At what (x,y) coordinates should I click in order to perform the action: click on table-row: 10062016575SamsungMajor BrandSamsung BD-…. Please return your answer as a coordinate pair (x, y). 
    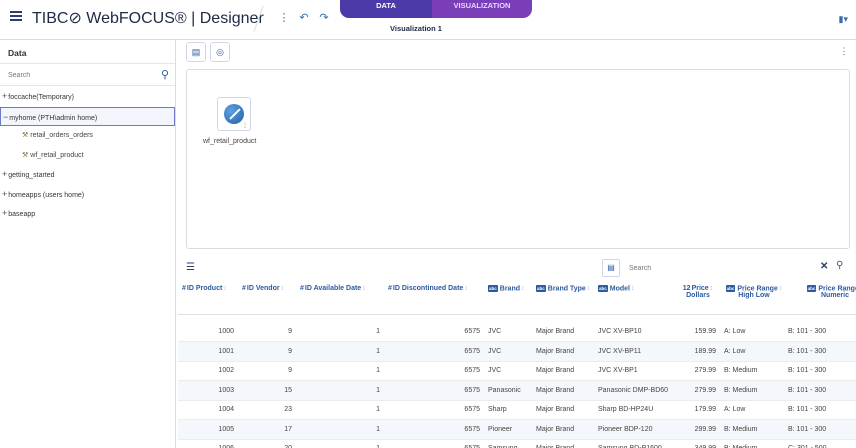
    Looking at the image, I should click on (517, 443).